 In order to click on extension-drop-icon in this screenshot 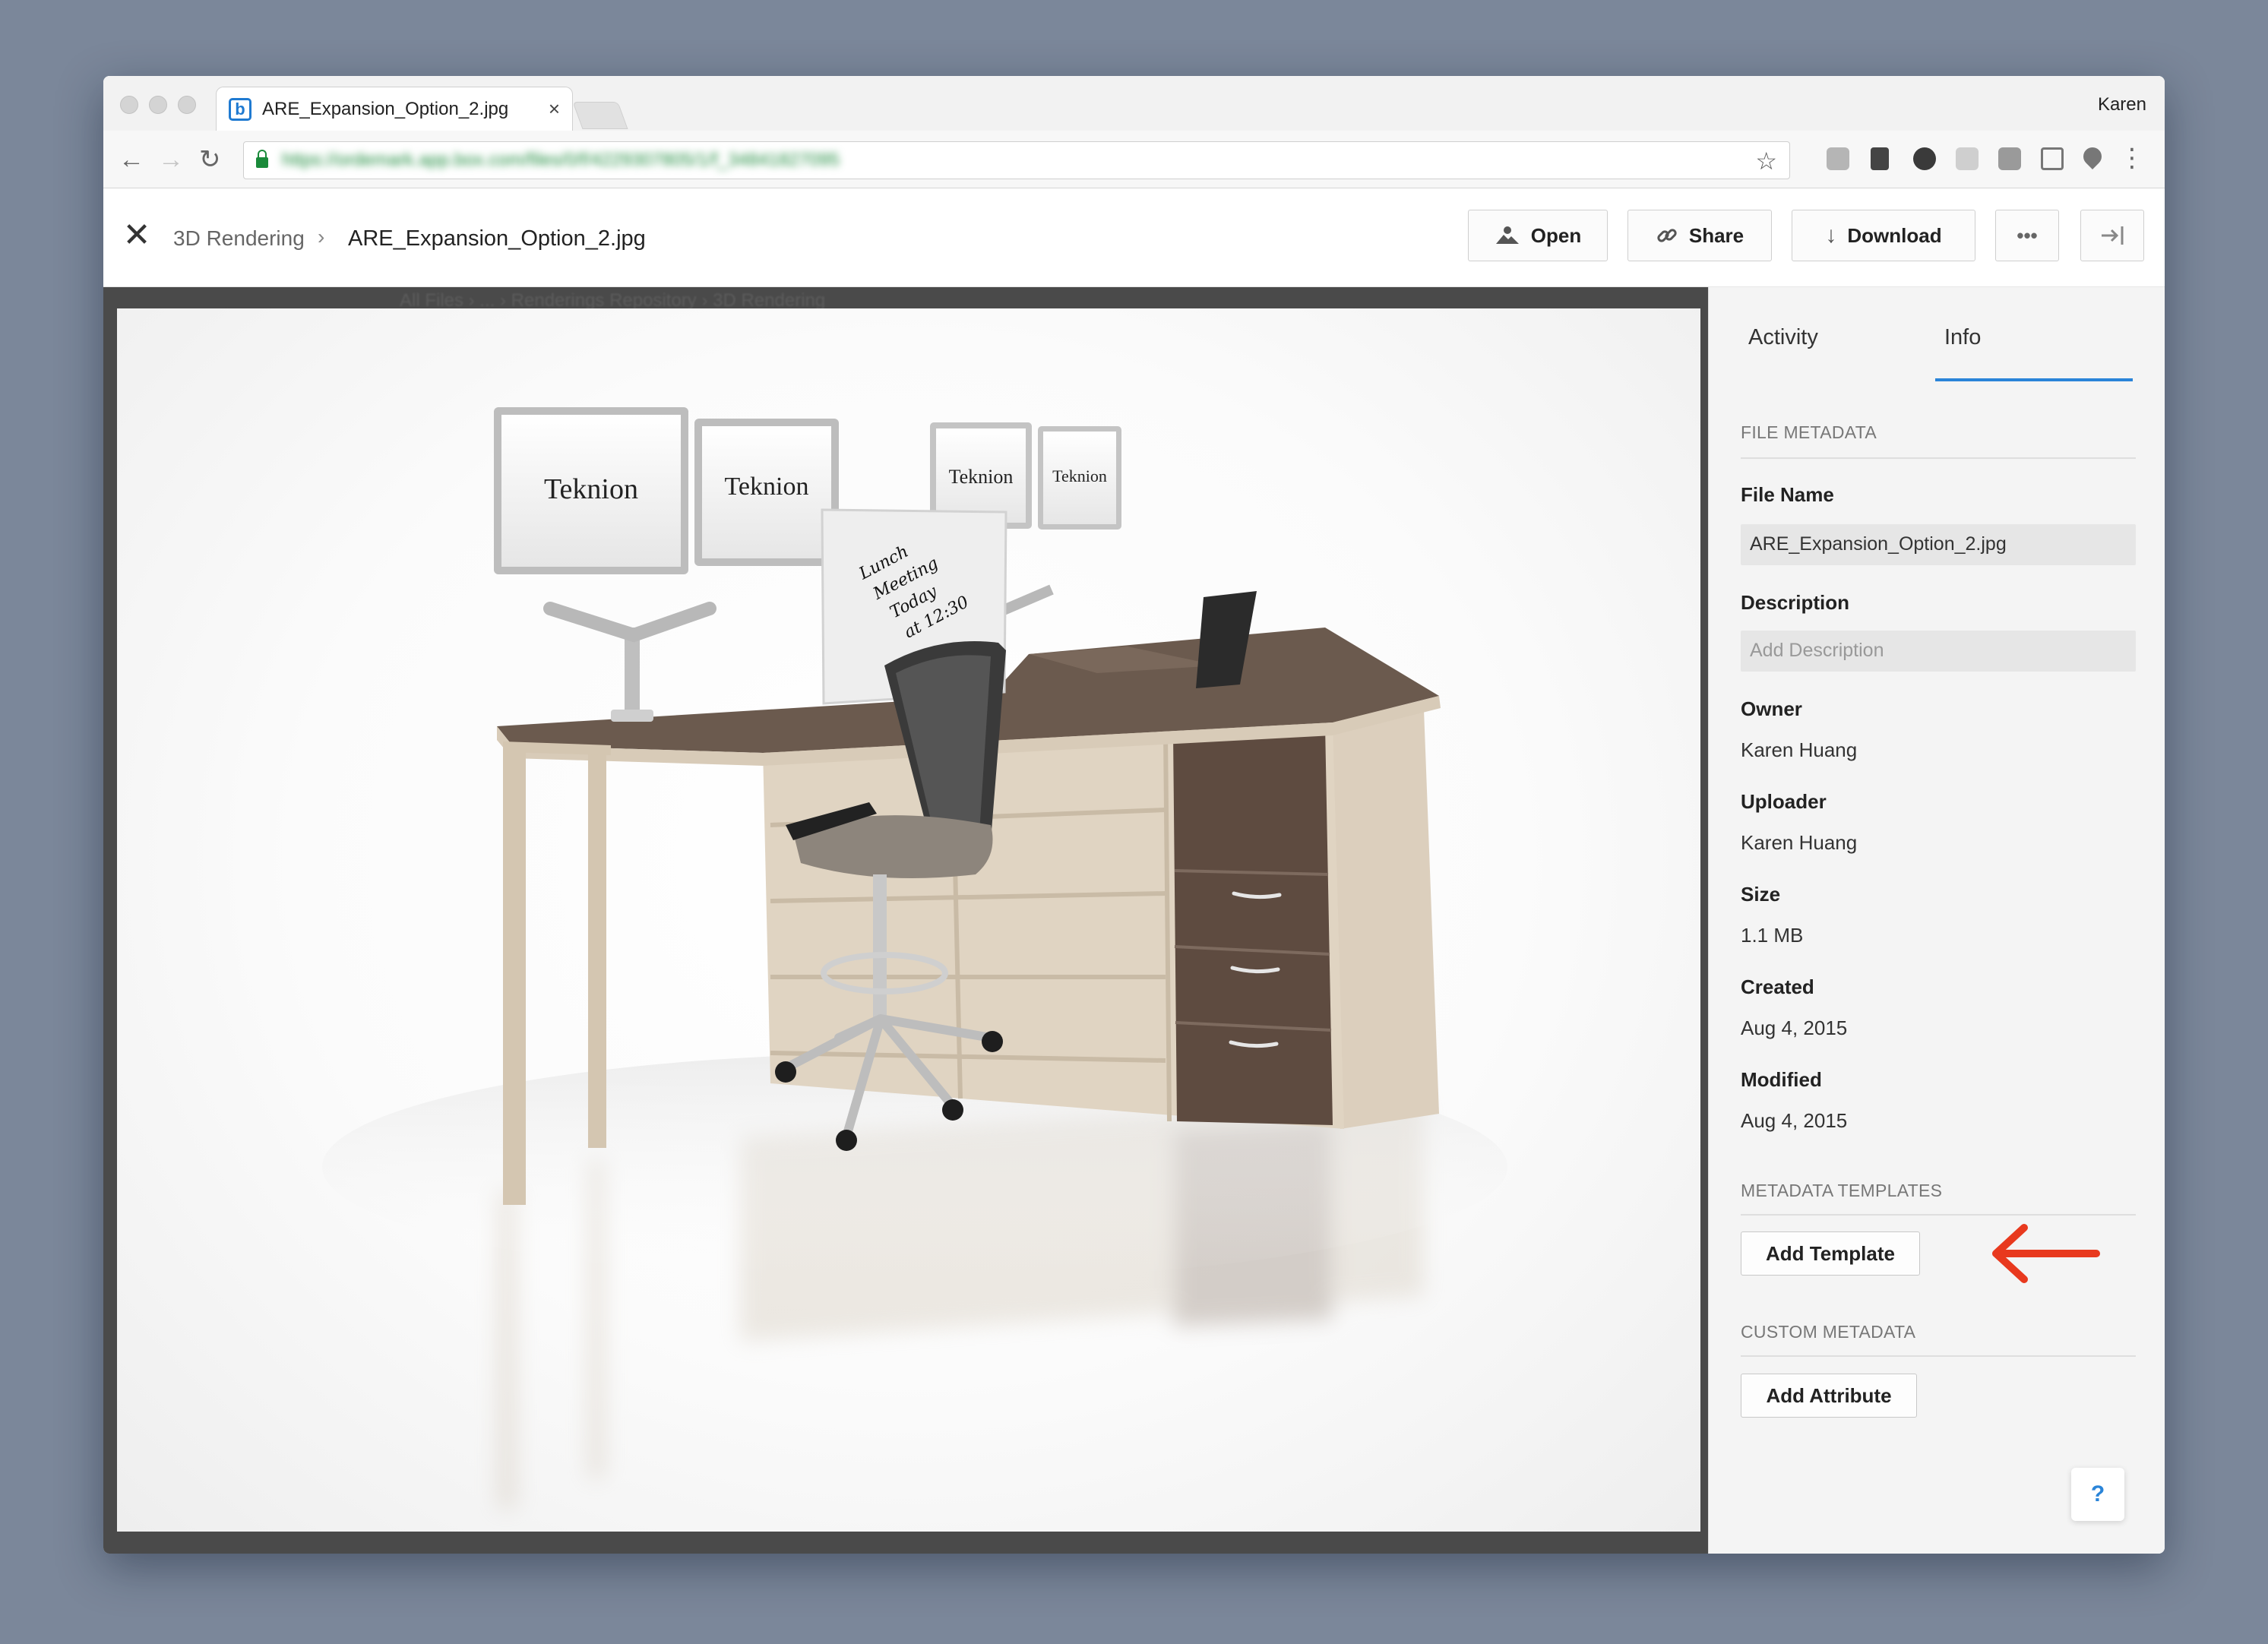, I will do `click(2092, 156)`.